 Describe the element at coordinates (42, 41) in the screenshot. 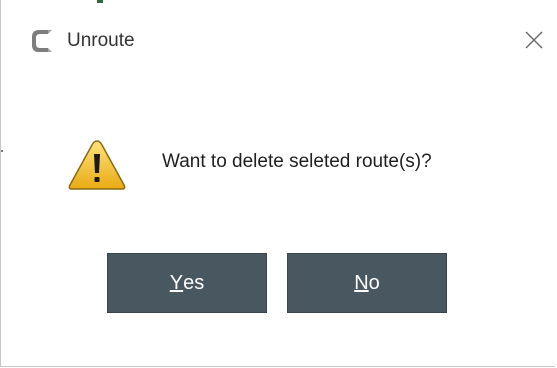

I see `app-logo-icon` at that location.